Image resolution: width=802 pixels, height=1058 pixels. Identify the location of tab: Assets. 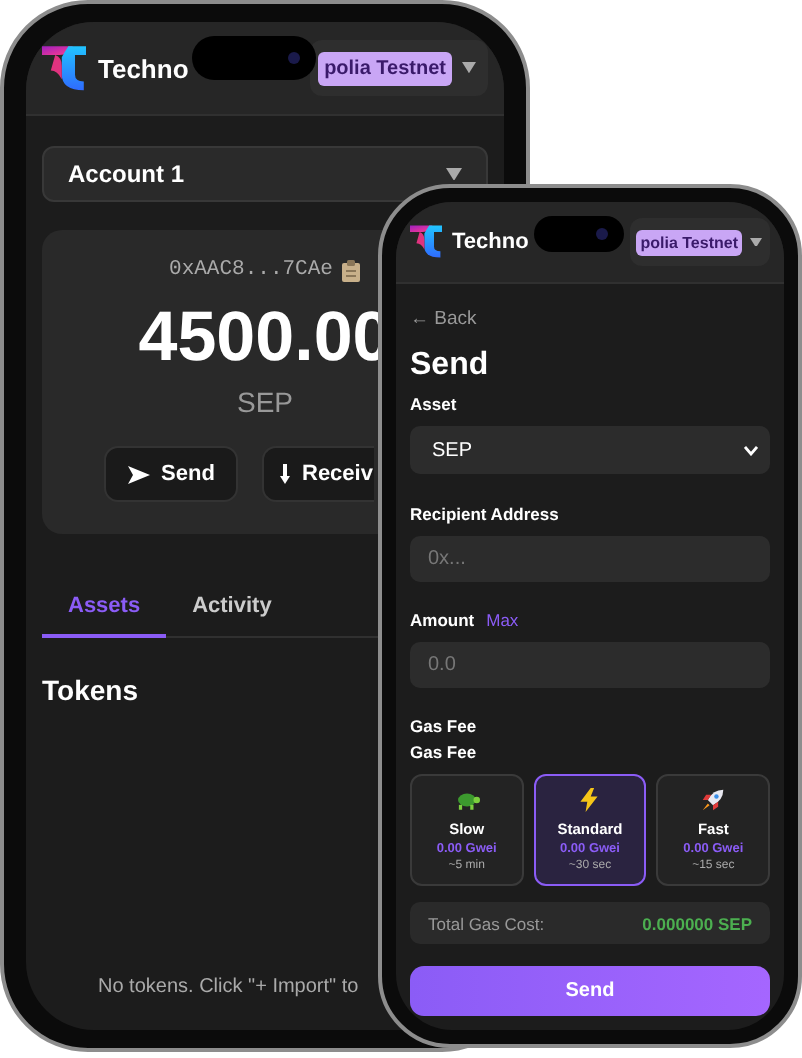
(104, 616).